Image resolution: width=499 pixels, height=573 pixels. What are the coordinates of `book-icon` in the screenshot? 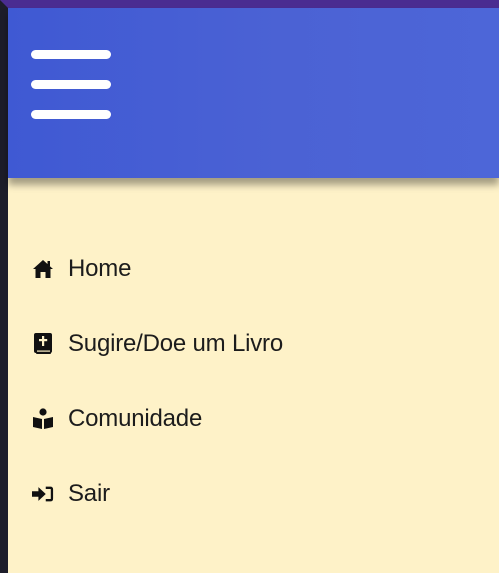 It's located at (43, 344).